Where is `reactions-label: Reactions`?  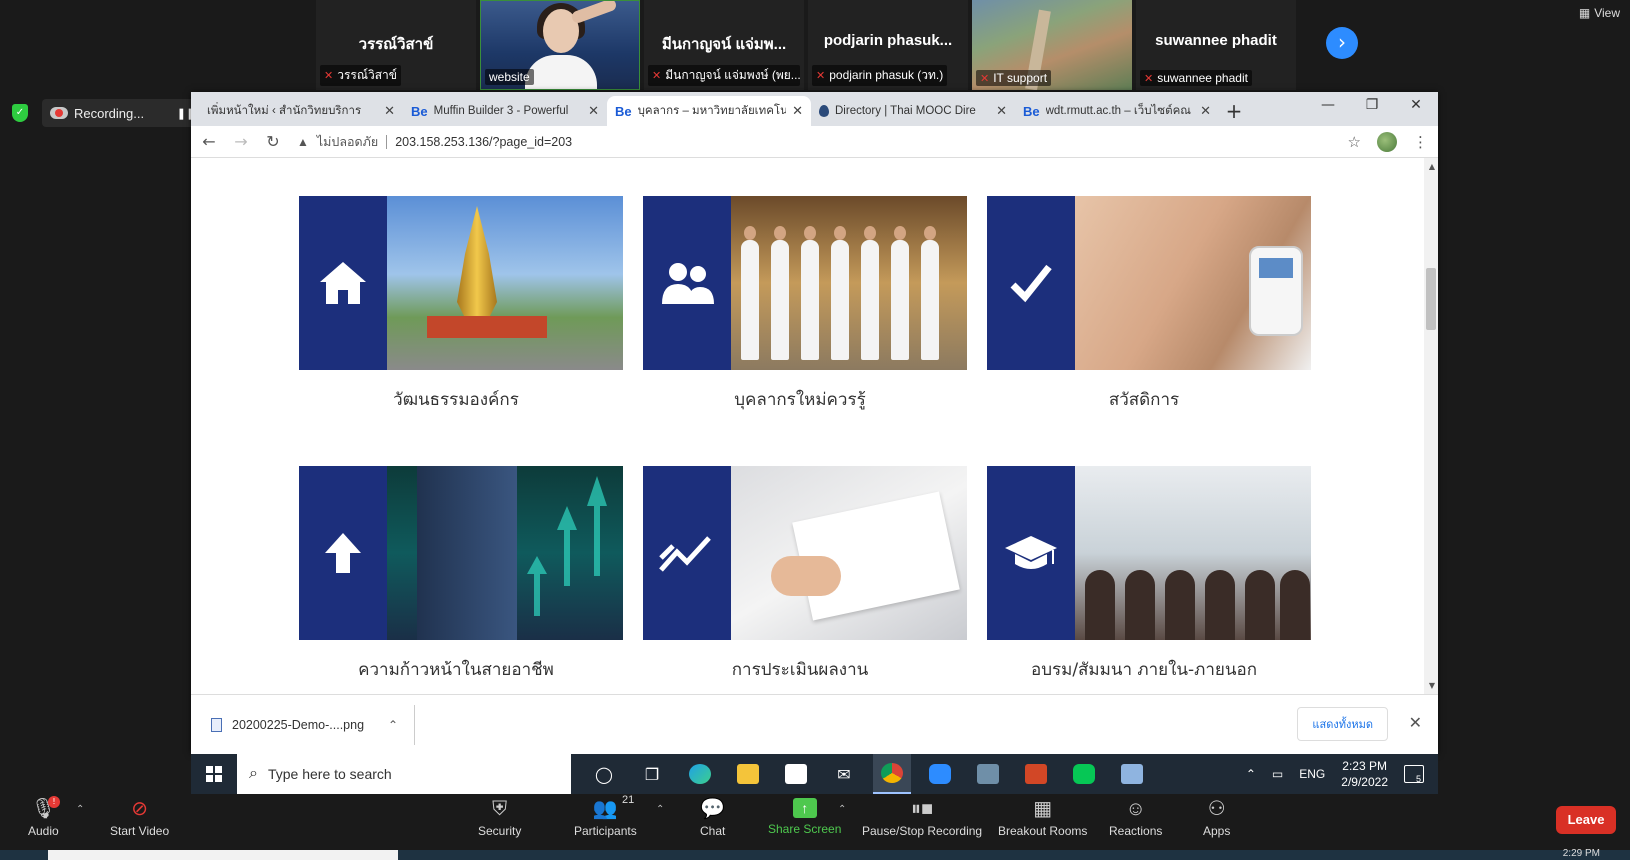 reactions-label: Reactions is located at coordinates (1136, 831).